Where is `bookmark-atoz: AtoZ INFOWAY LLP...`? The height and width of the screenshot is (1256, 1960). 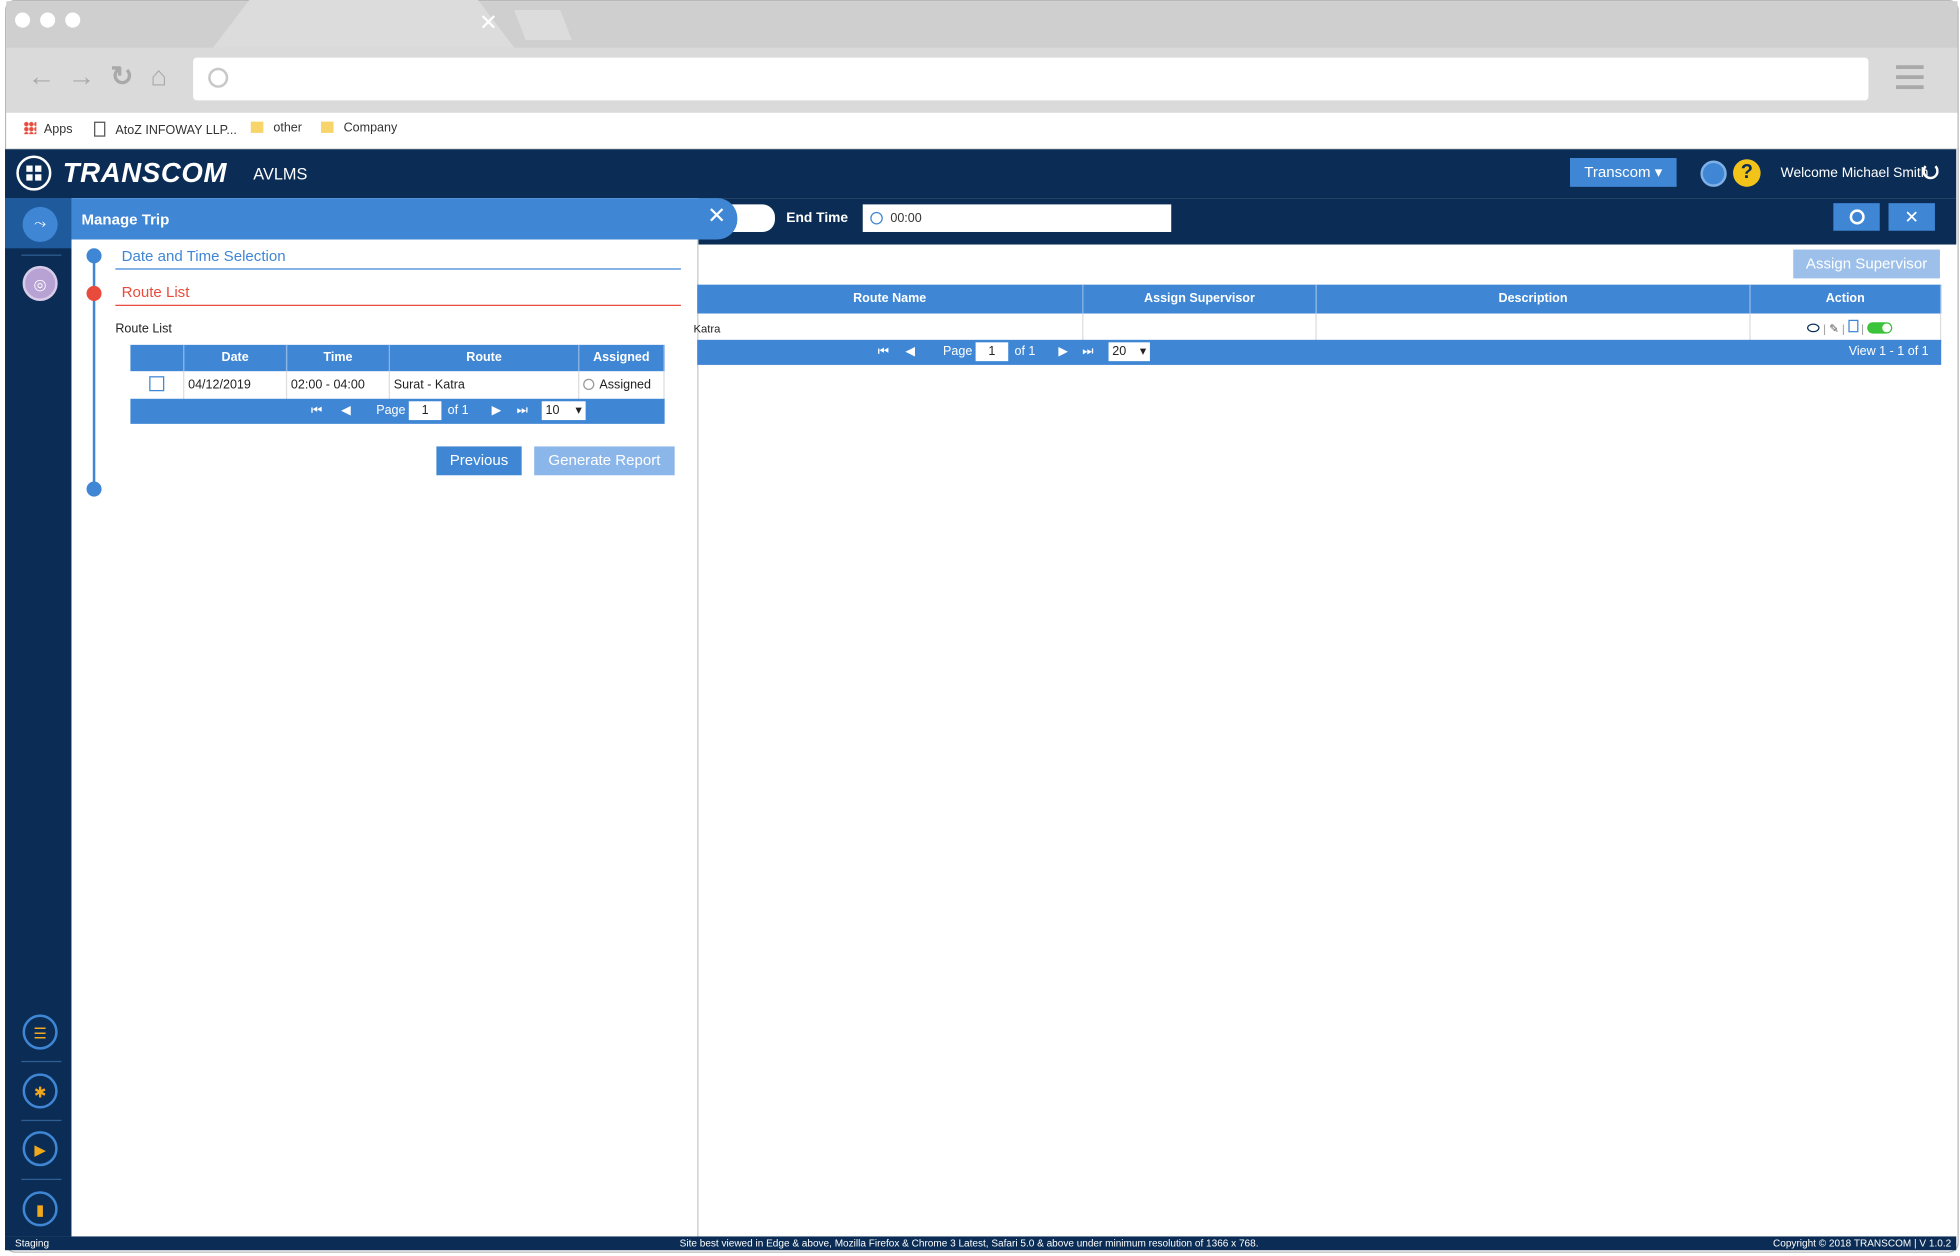
bookmark-atoz: AtoZ INFOWAY LLP... is located at coordinates (165, 129).